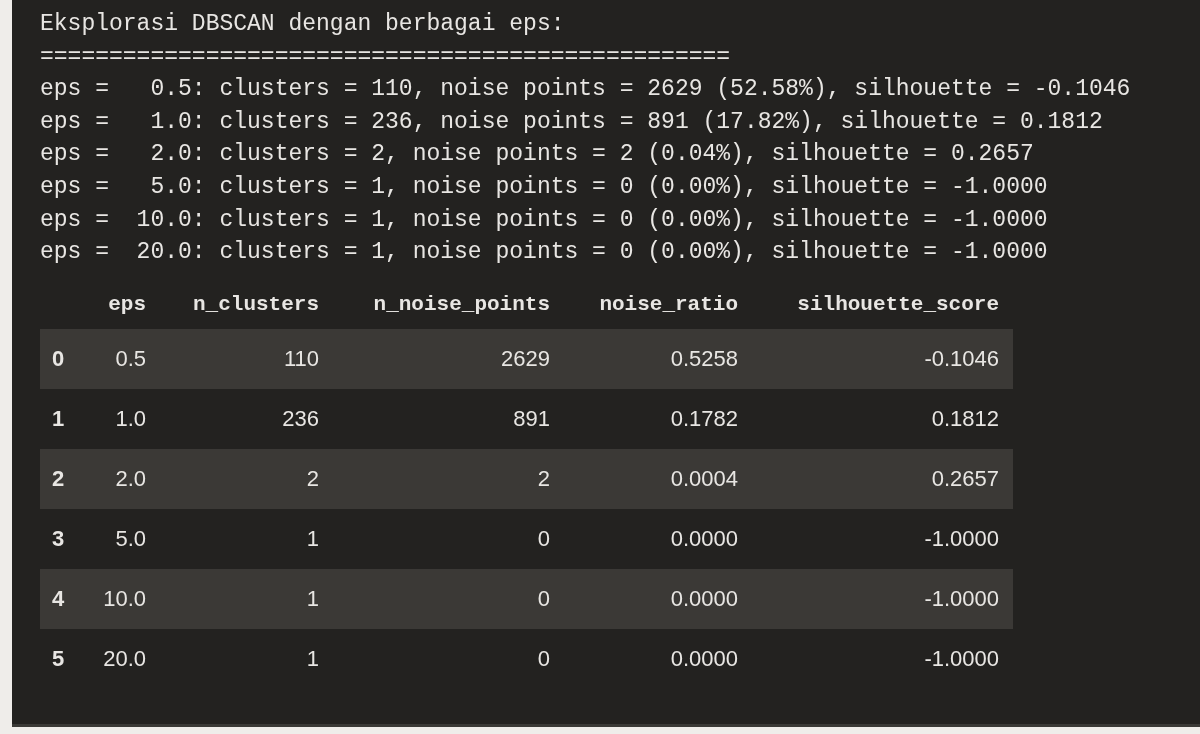 The height and width of the screenshot is (734, 1200). What do you see at coordinates (544, 253) in the screenshot?
I see `output-line: eps = 20.0: clusters = 1, noise points = 0 (0.00%), silhouette = -1.0000` at bounding box center [544, 253].